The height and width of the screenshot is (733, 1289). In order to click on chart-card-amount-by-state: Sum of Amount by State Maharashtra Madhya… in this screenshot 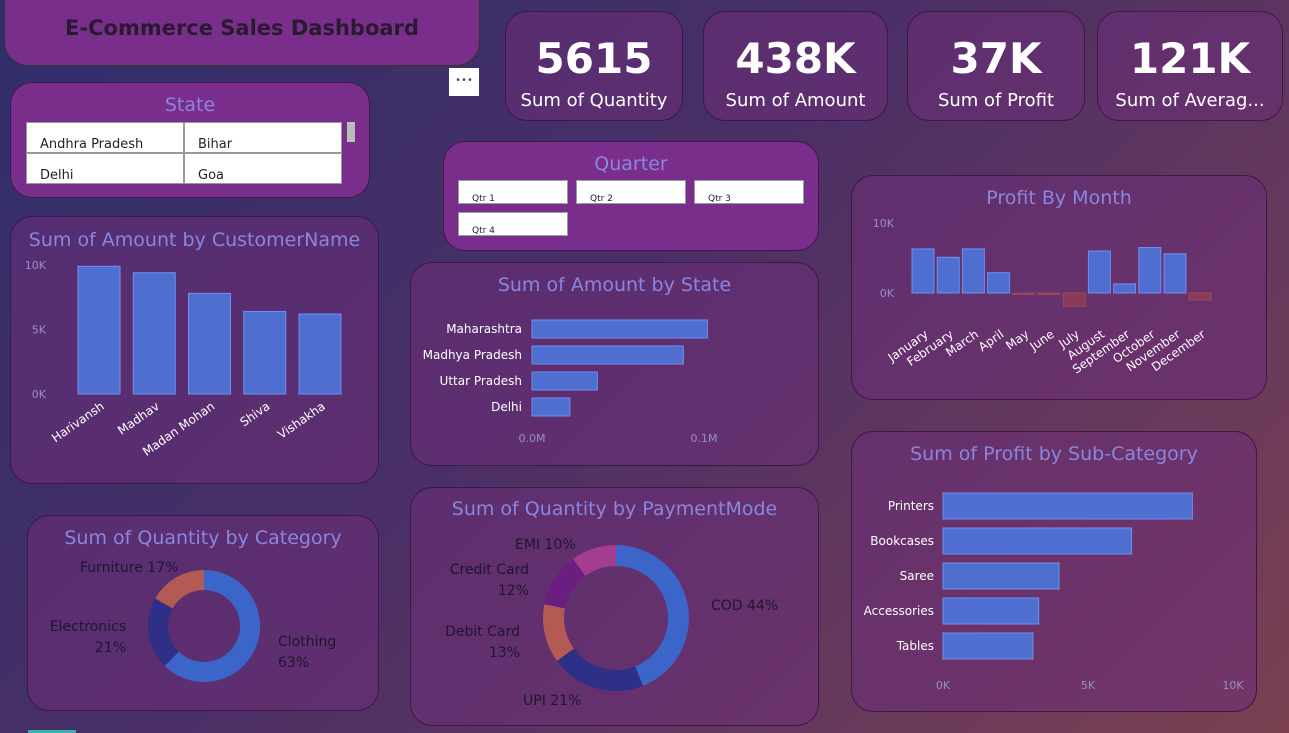, I will do `click(614, 364)`.